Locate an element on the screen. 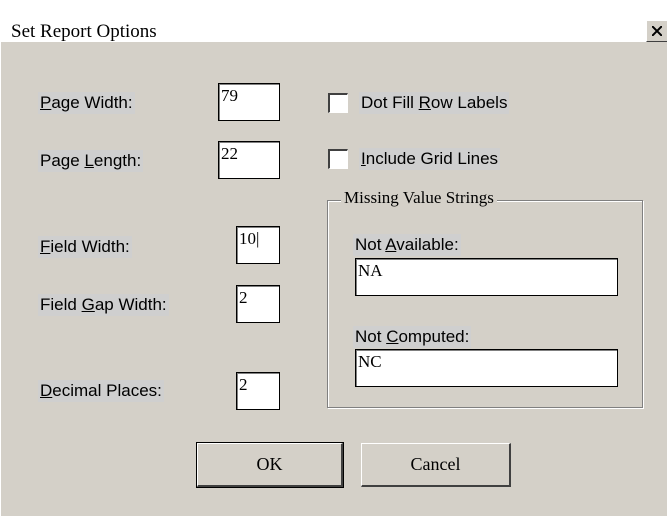 The image size is (667, 516). page-width-input: 79 is located at coordinates (249, 102).